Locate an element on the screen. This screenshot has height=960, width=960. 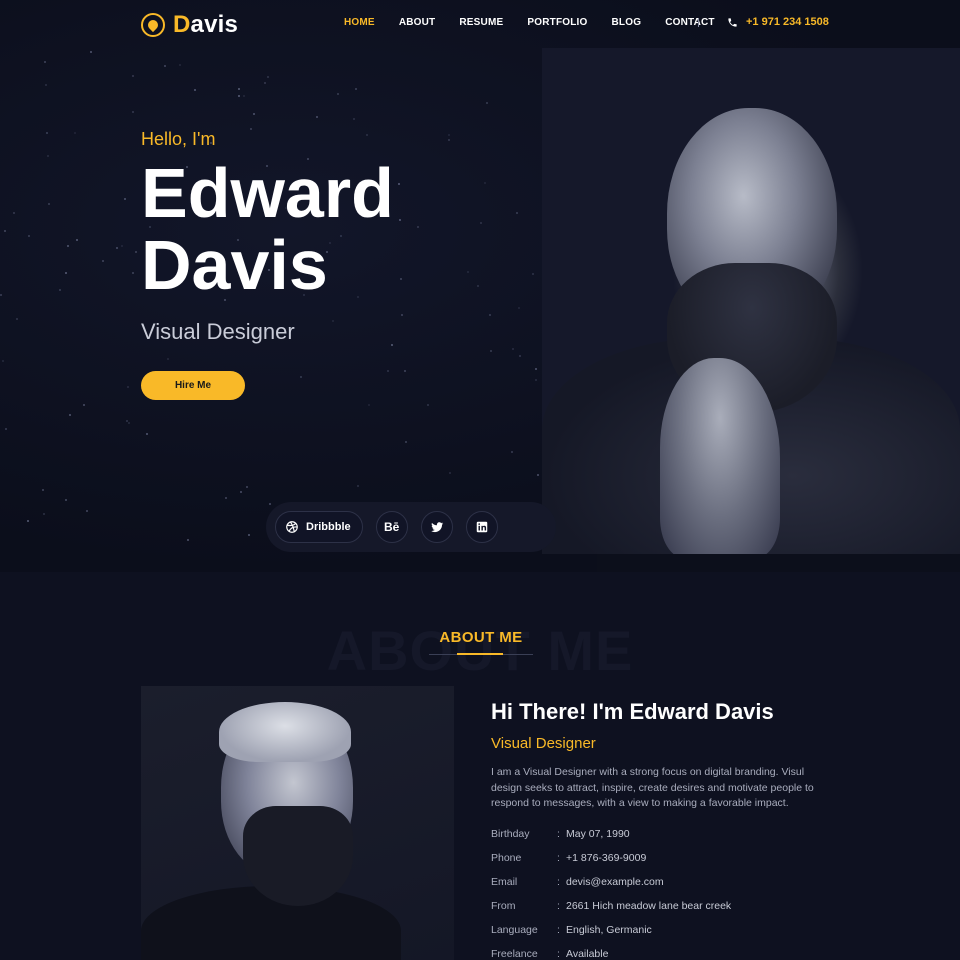
nav-home: HOME is located at coordinates (359, 22).